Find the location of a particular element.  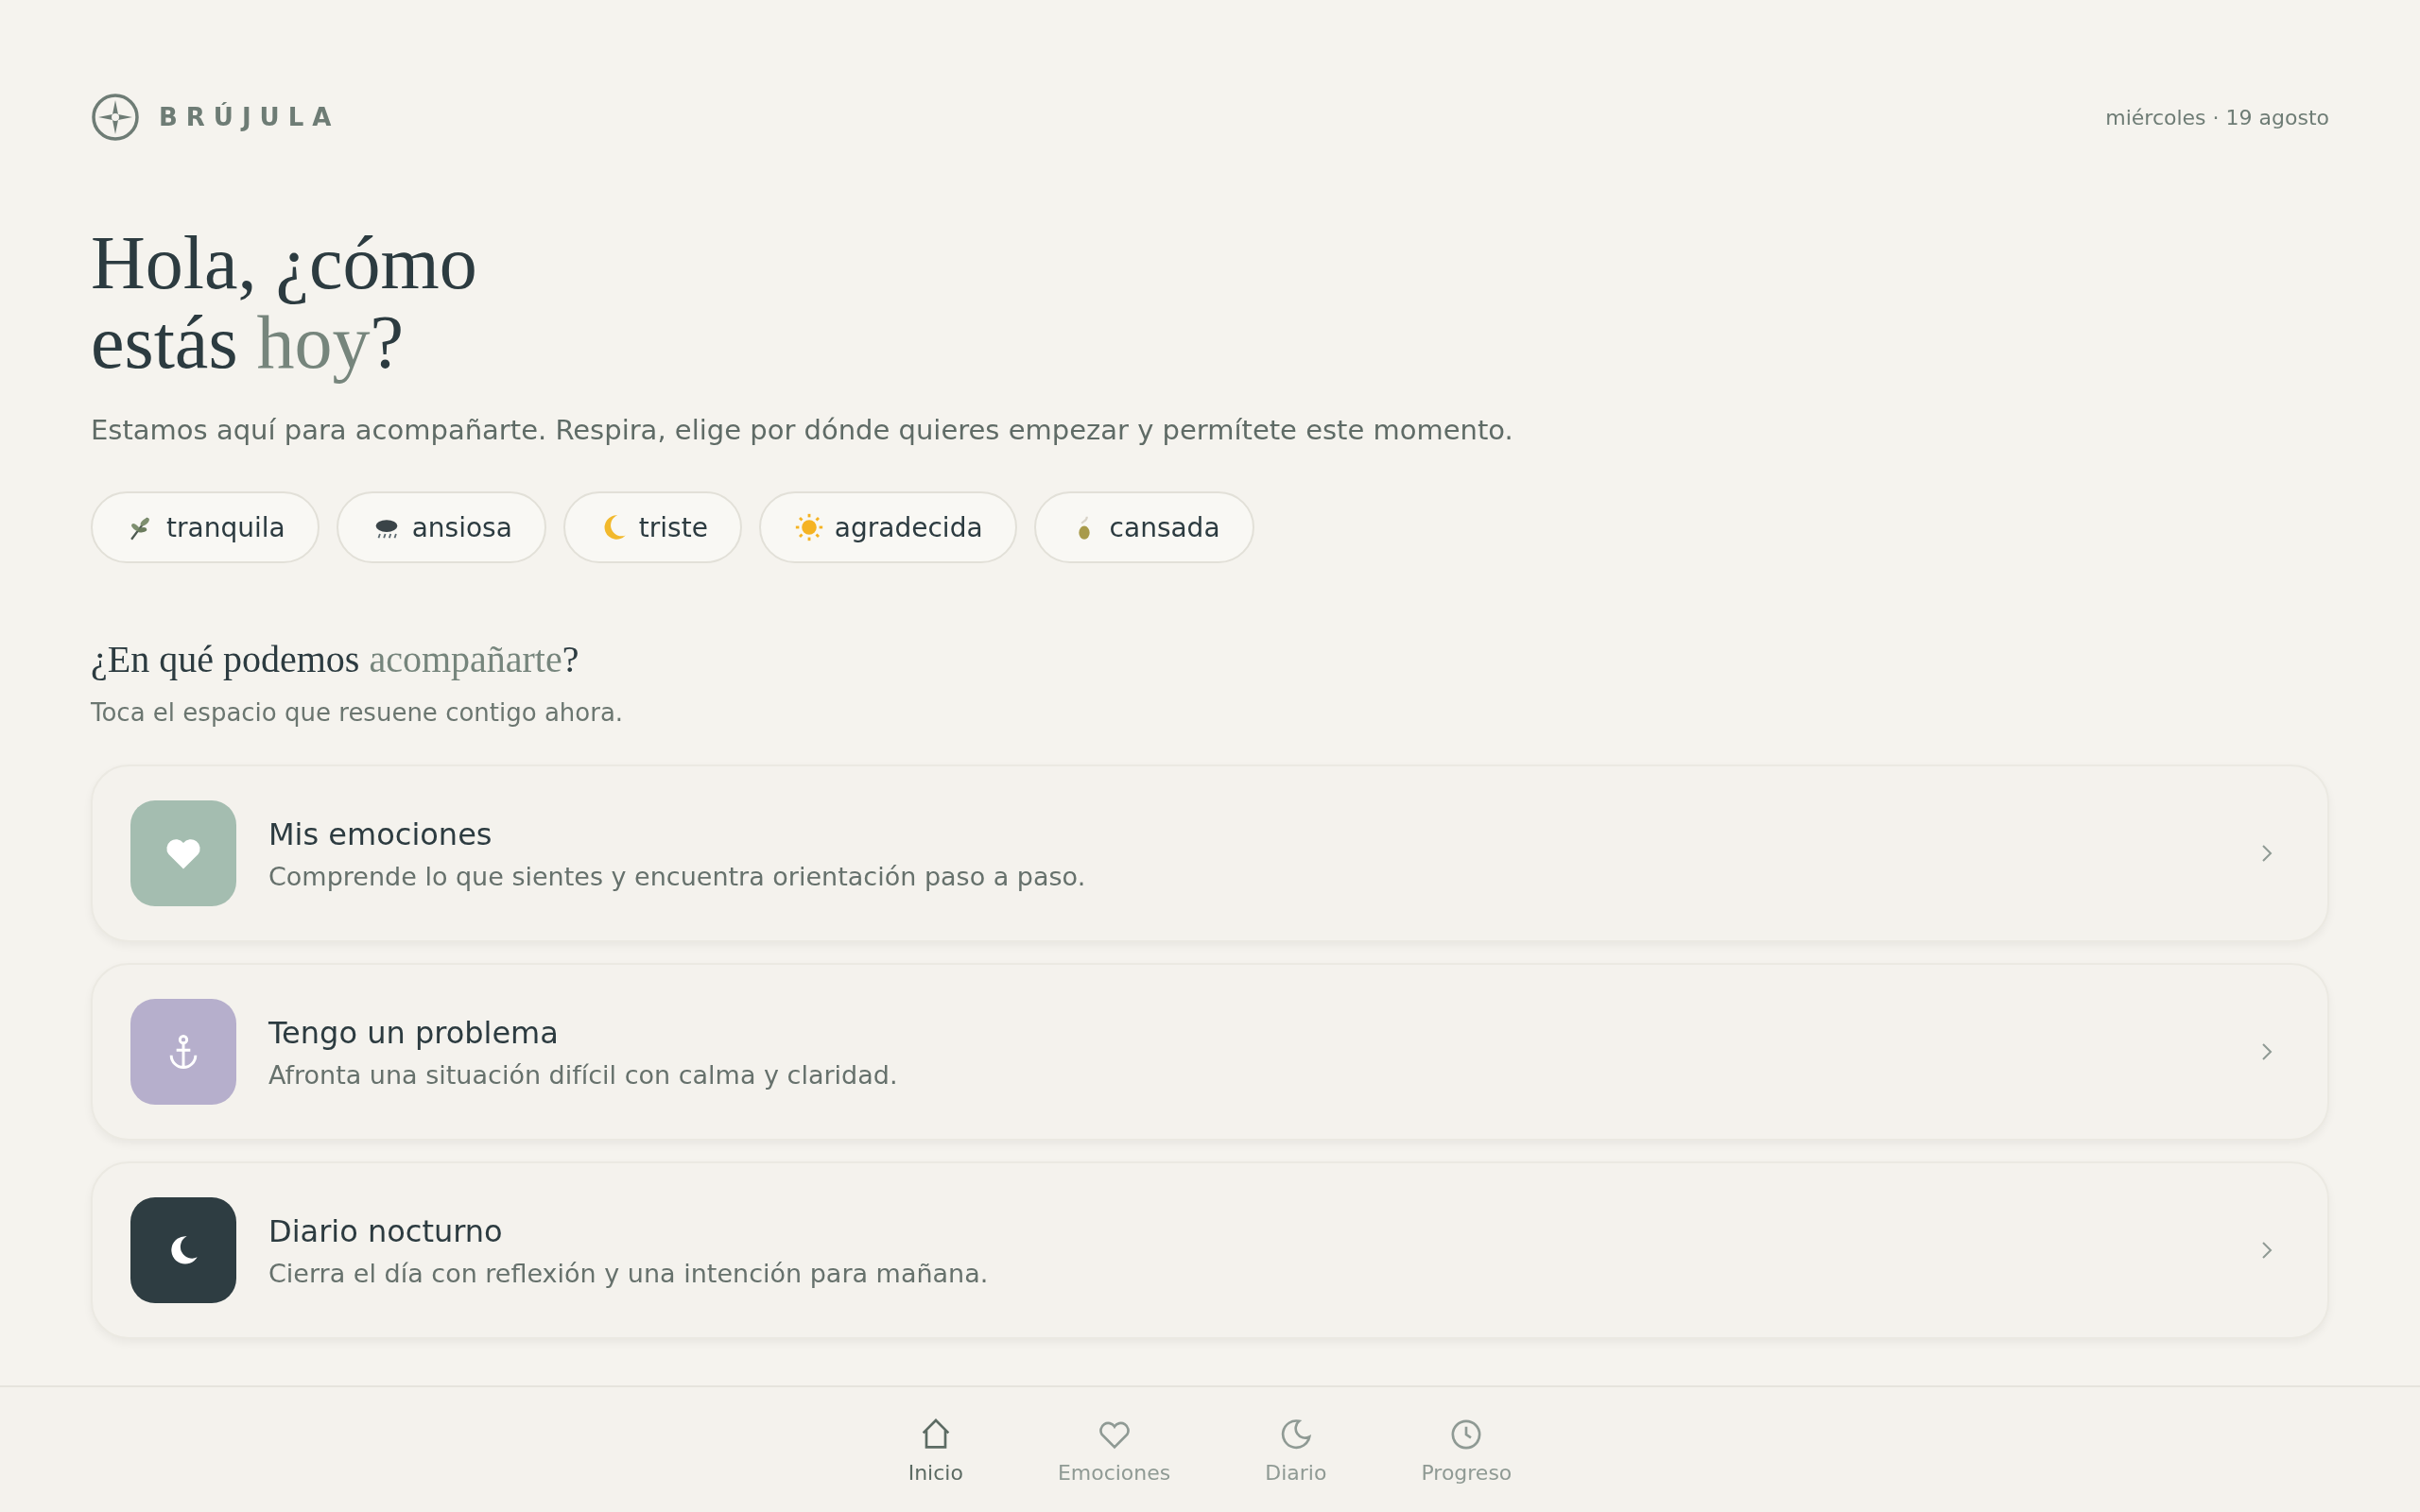

nav-tab: Inicio is located at coordinates (935, 1449).